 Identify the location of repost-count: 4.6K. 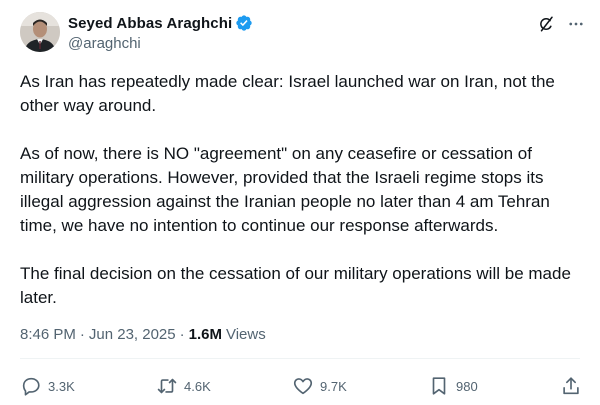
(197, 386).